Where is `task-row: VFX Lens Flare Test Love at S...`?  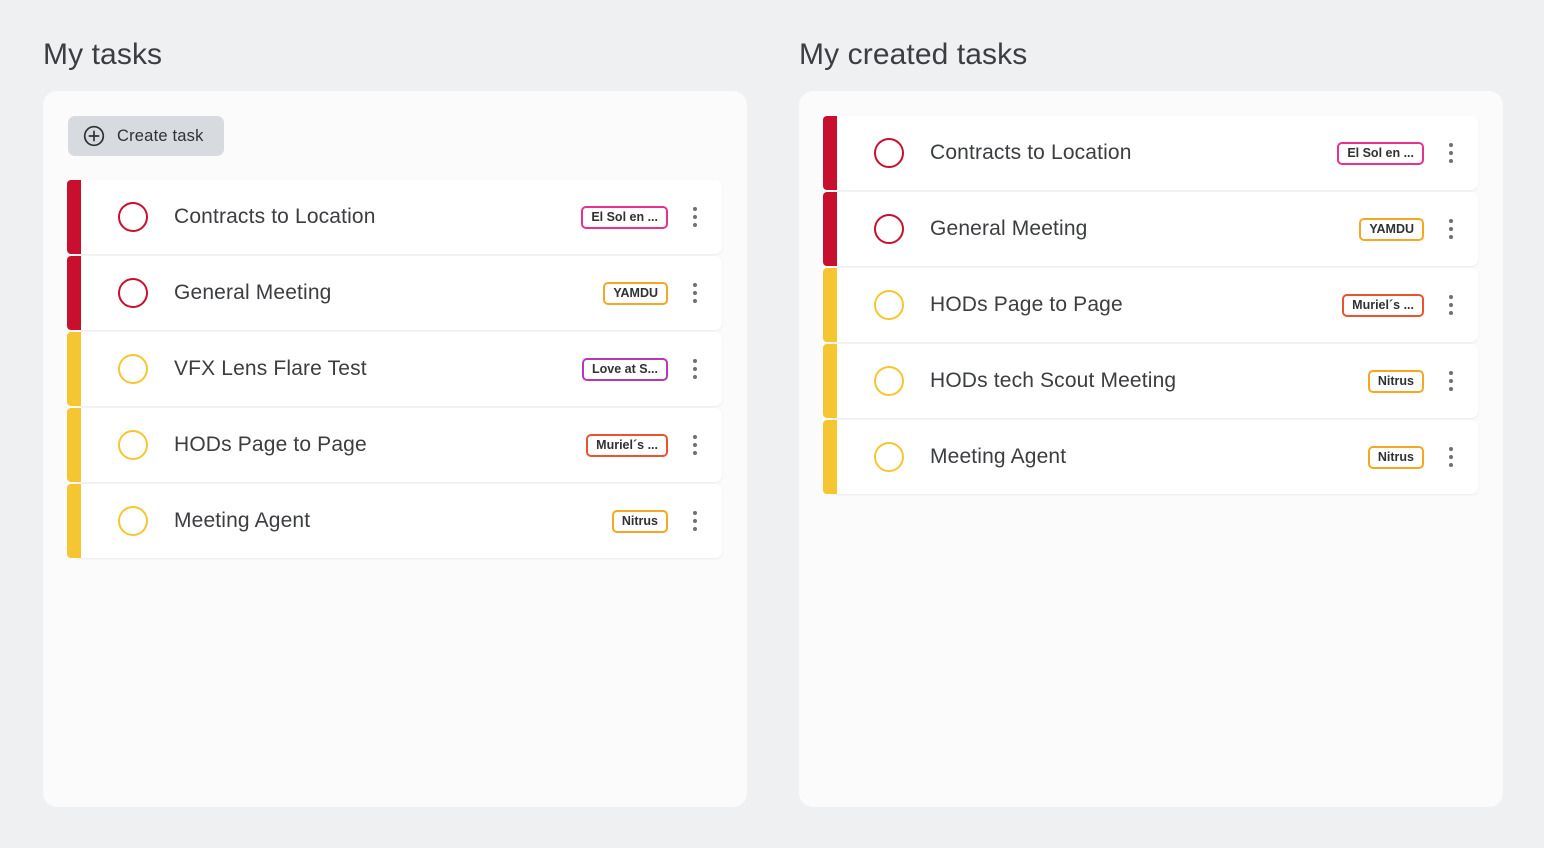 task-row: VFX Lens Flare Test Love at S... is located at coordinates (394, 369).